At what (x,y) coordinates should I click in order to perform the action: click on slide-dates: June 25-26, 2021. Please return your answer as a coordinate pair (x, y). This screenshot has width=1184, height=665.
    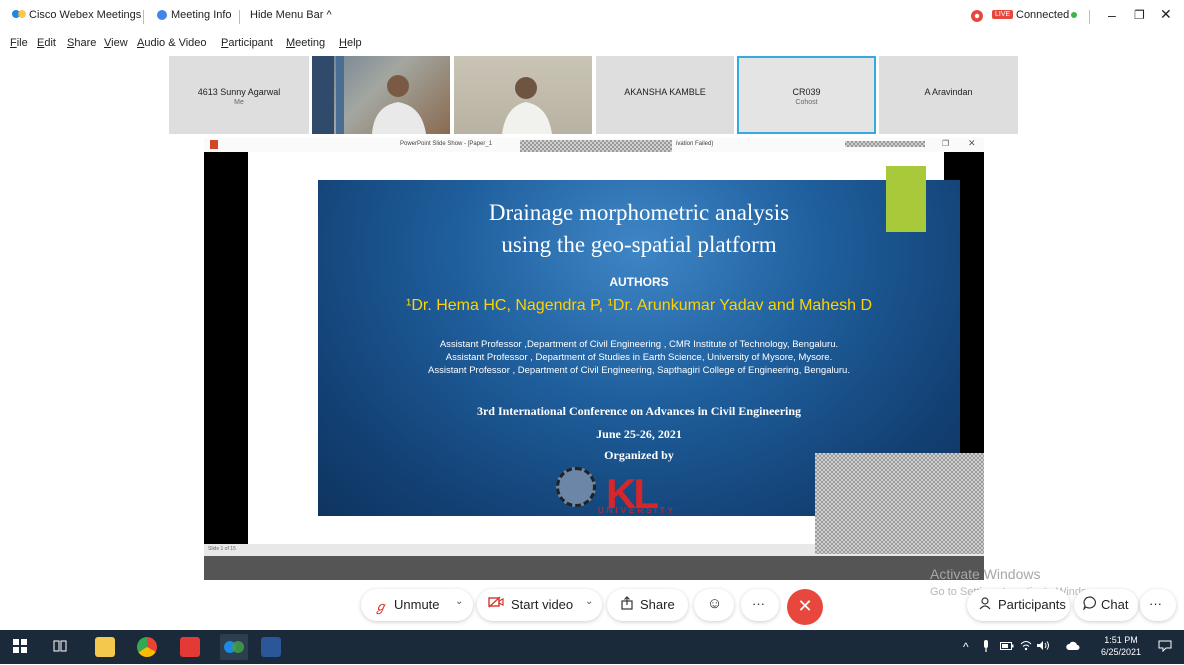
    Looking at the image, I should click on (639, 434).